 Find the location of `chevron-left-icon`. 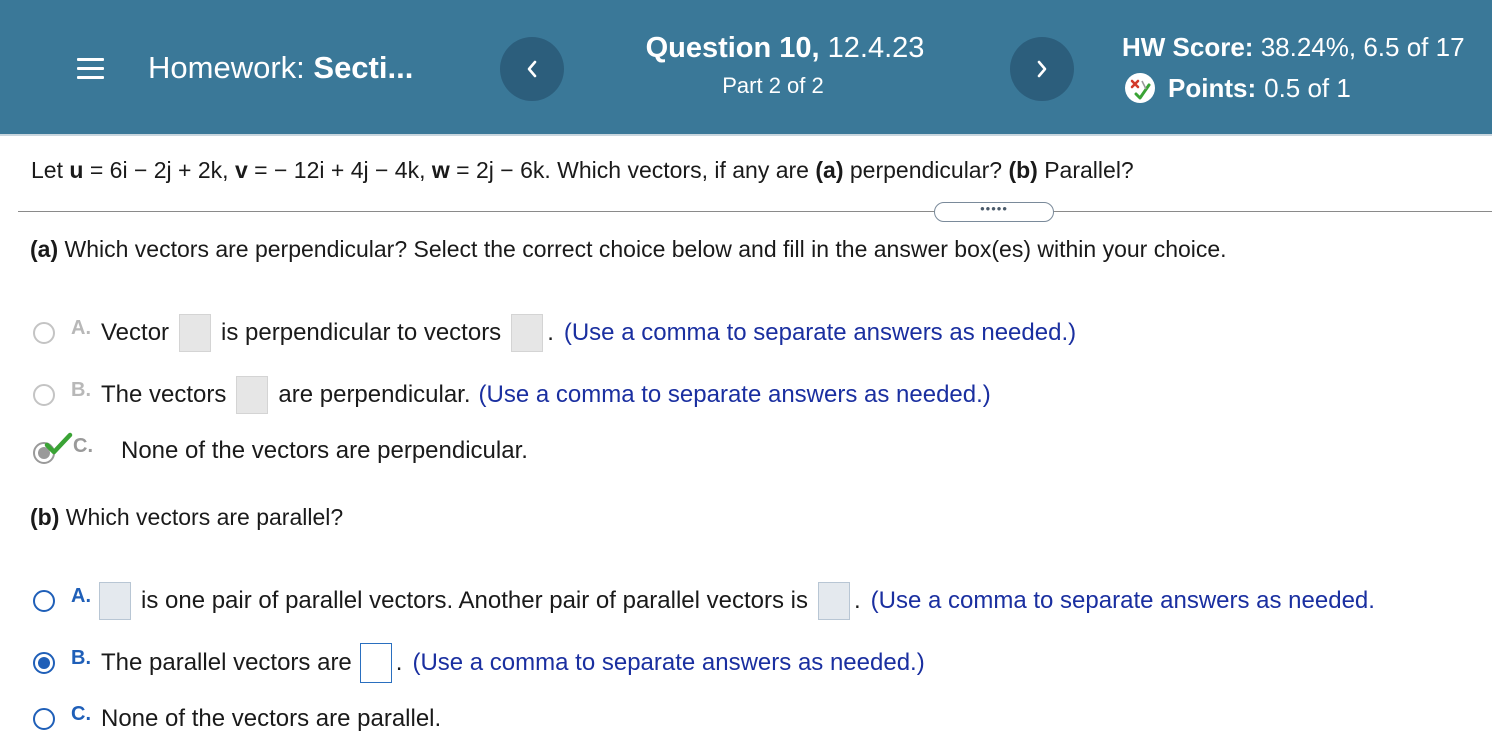

chevron-left-icon is located at coordinates (532, 69).